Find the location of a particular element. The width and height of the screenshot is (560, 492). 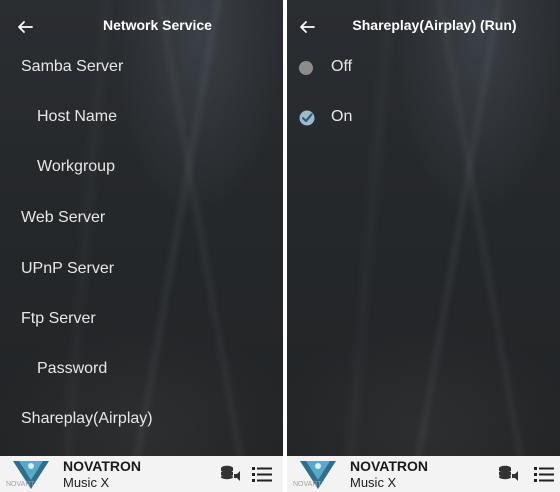

menu-item-ftp-server: Ftp Server is located at coordinates (141, 321).